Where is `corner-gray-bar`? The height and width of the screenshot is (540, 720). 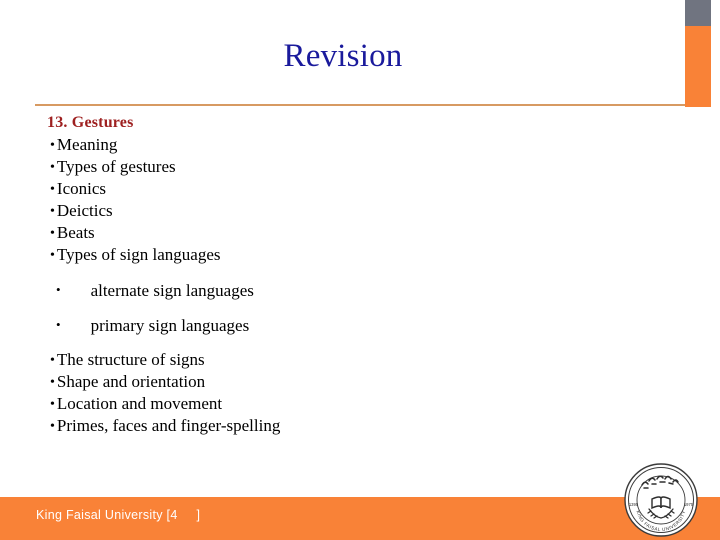
corner-gray-bar is located at coordinates (698, 13).